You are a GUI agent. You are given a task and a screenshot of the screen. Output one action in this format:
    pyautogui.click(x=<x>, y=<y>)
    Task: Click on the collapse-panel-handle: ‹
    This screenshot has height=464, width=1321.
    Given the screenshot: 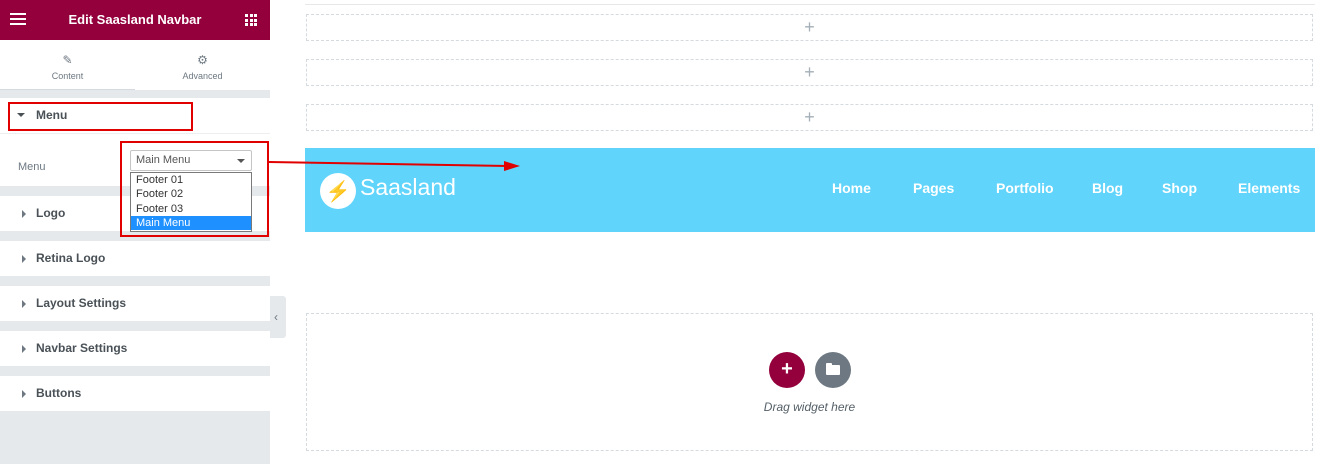 What is the action you would take?
    pyautogui.click(x=278, y=317)
    